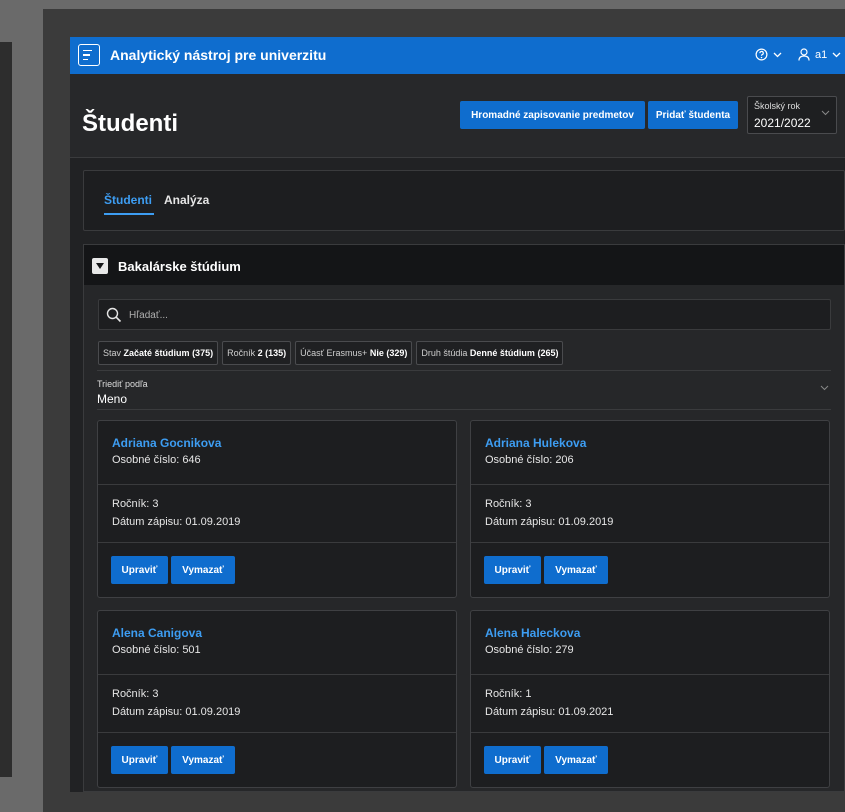 This screenshot has width=845, height=812. Describe the element at coordinates (166, 443) in the screenshot. I see `student-name-link: Adriana Gocnikova` at that location.